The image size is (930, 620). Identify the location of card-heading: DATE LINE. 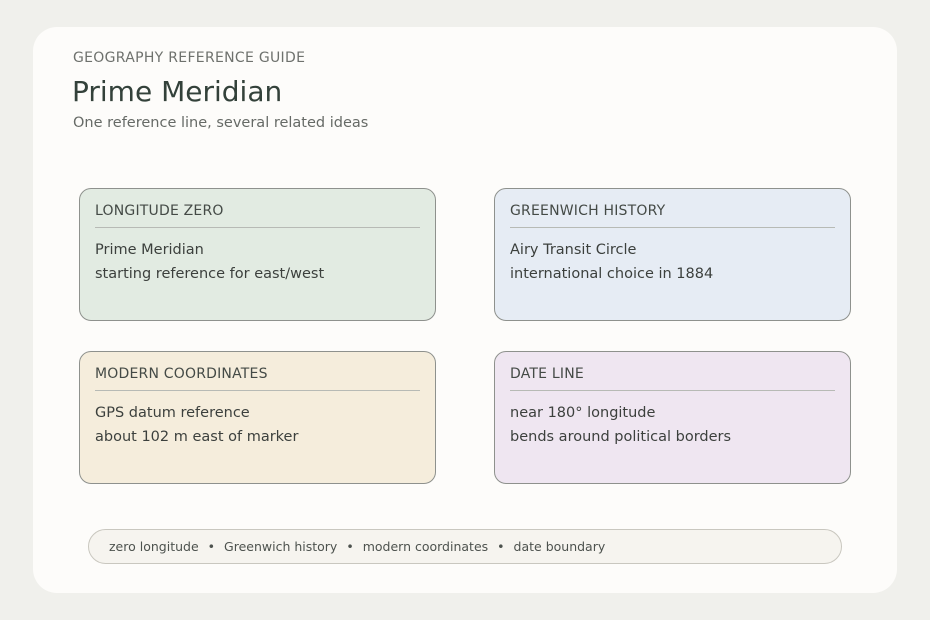
(547, 374).